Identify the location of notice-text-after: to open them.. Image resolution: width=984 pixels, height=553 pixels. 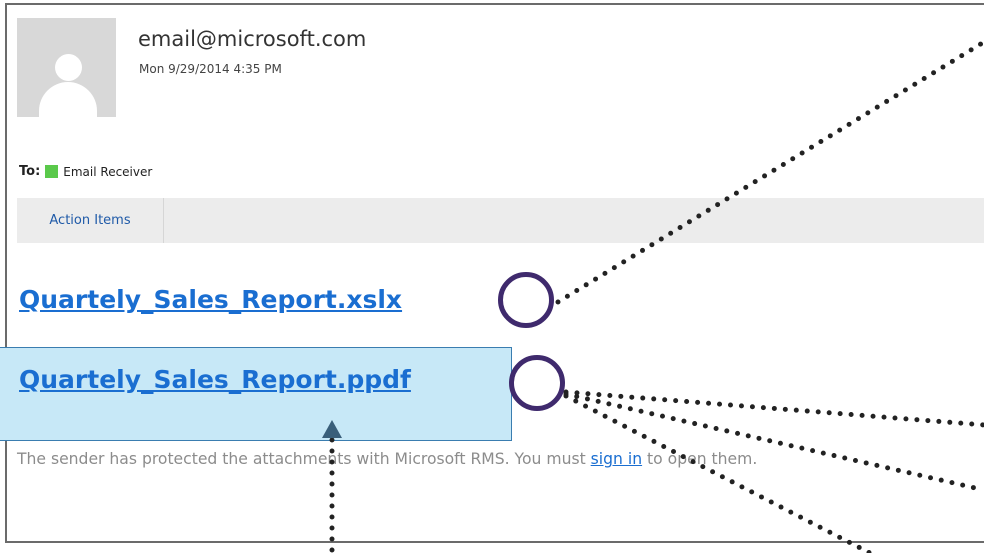
(700, 459).